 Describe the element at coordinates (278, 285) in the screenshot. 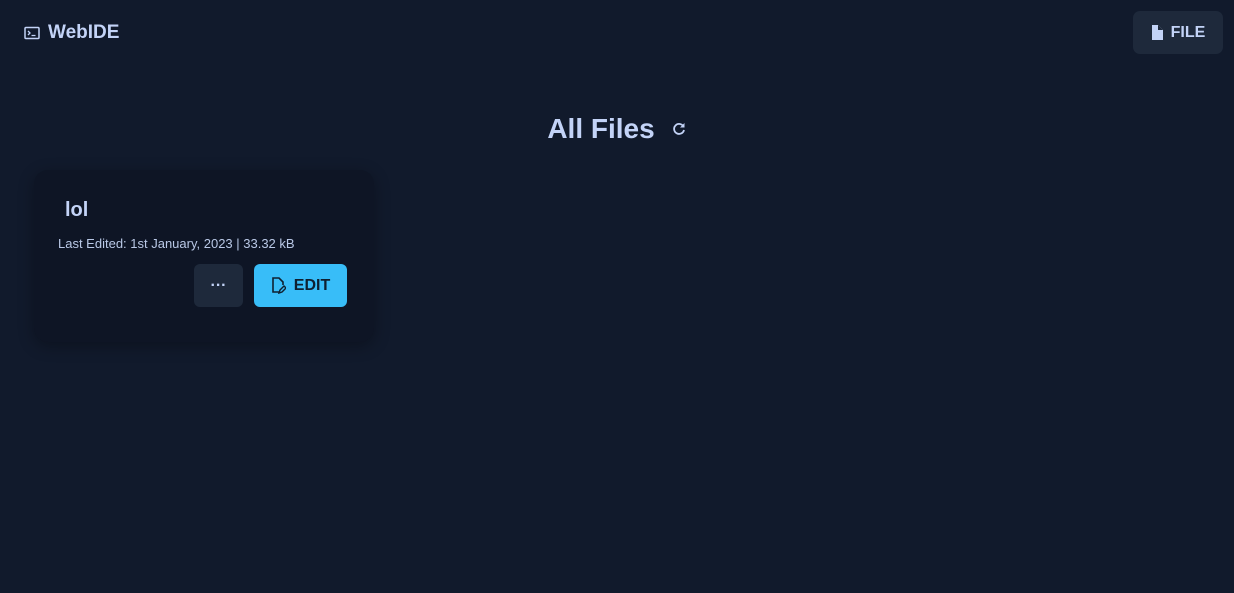

I see `edit-file-icon` at that location.